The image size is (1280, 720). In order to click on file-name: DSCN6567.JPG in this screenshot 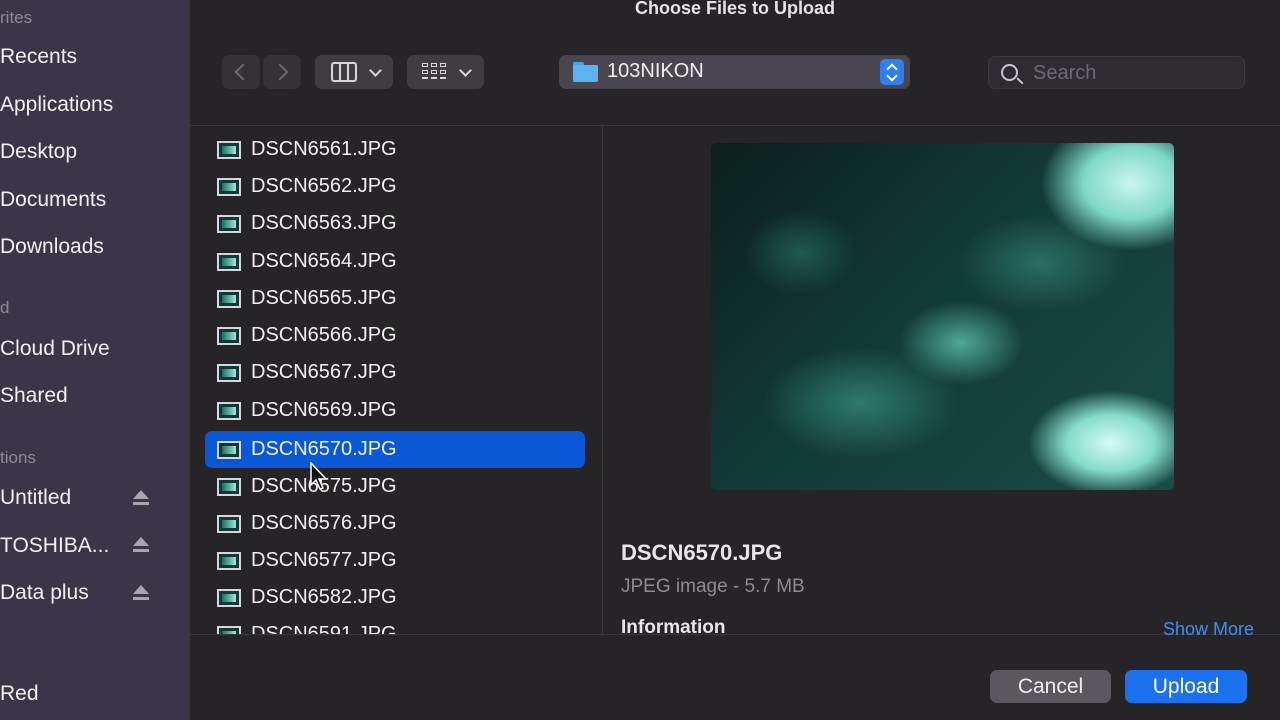, I will do `click(324, 372)`.